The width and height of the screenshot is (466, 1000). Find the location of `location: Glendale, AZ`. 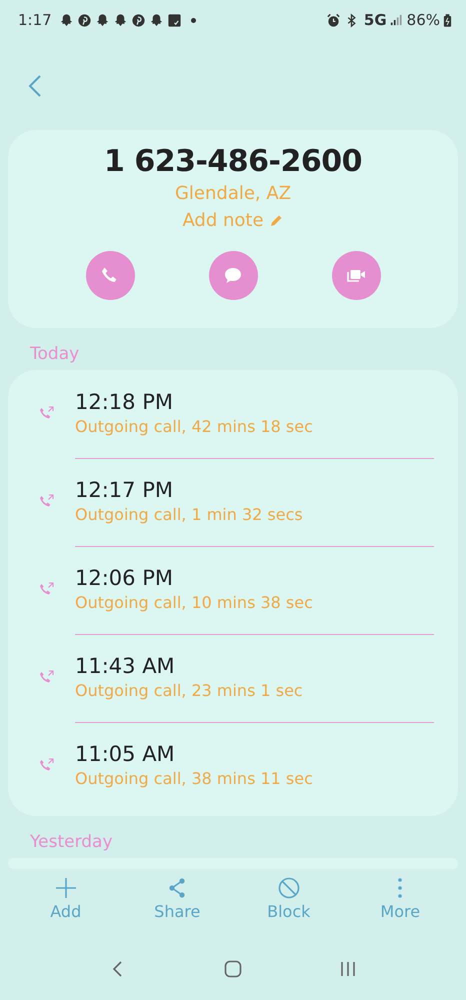

location: Glendale, AZ is located at coordinates (233, 193).